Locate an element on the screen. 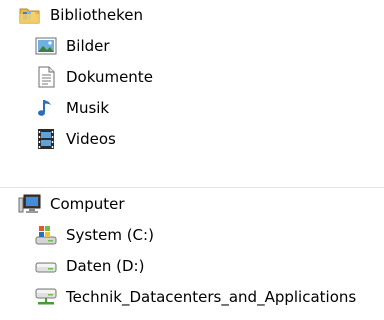 Image resolution: width=384 pixels, height=320 pixels. computer-monitor-icon is located at coordinates (30, 204).